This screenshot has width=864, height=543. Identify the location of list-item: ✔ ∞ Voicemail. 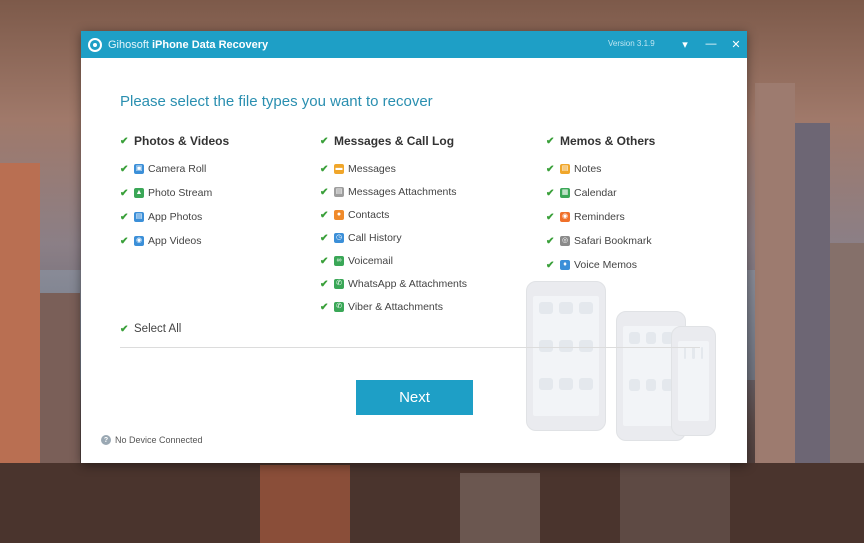
(393, 261).